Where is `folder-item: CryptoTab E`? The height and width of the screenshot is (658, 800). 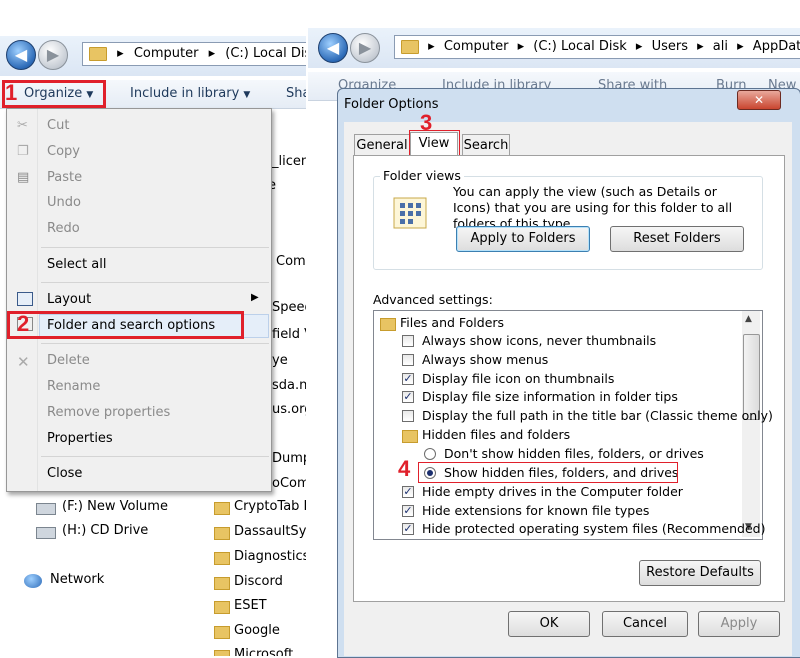 folder-item: CryptoTab E is located at coordinates (271, 506).